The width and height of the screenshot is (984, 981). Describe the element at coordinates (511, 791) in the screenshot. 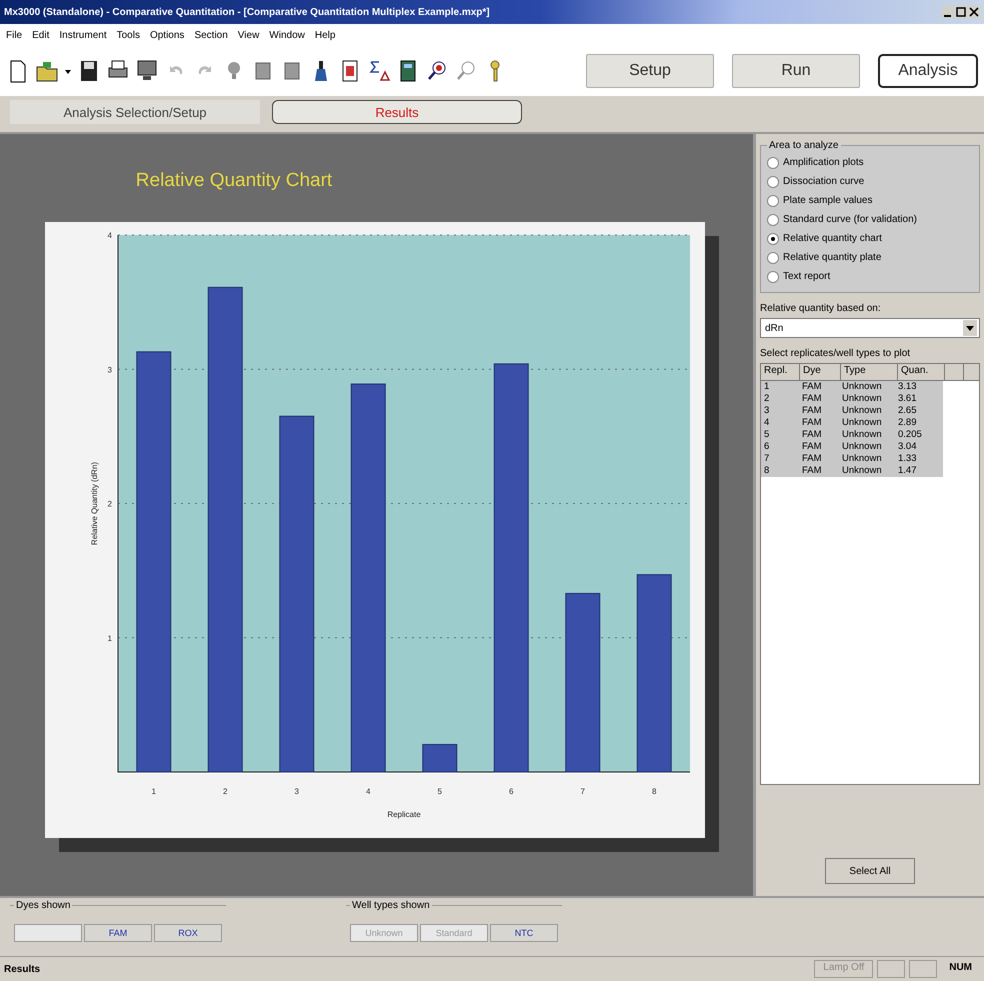

I see `tick-label: 6` at that location.